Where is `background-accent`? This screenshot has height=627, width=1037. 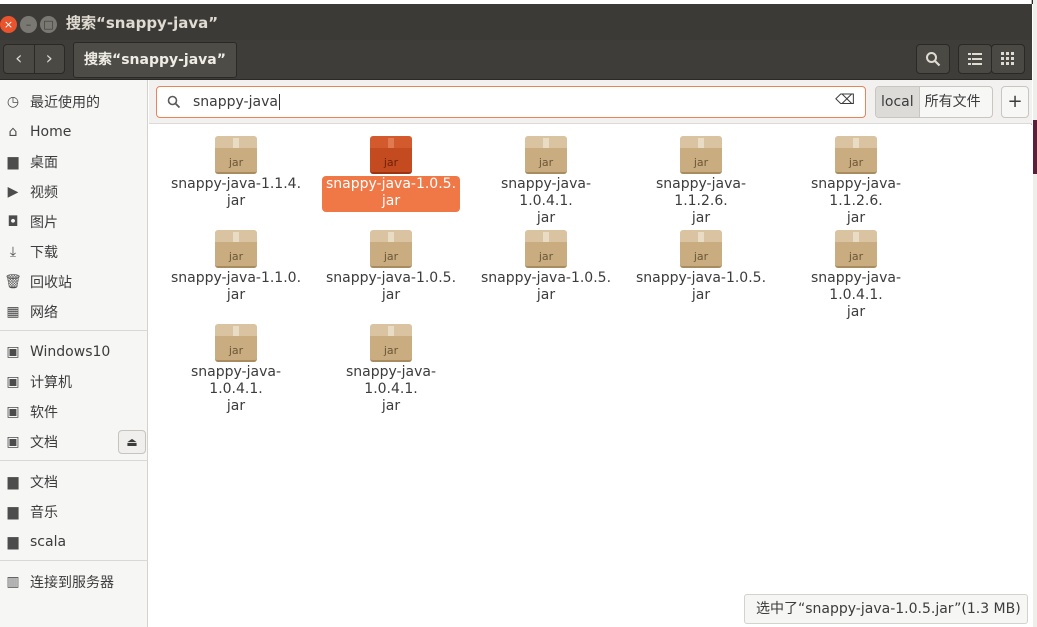 background-accent is located at coordinates (1035, 147).